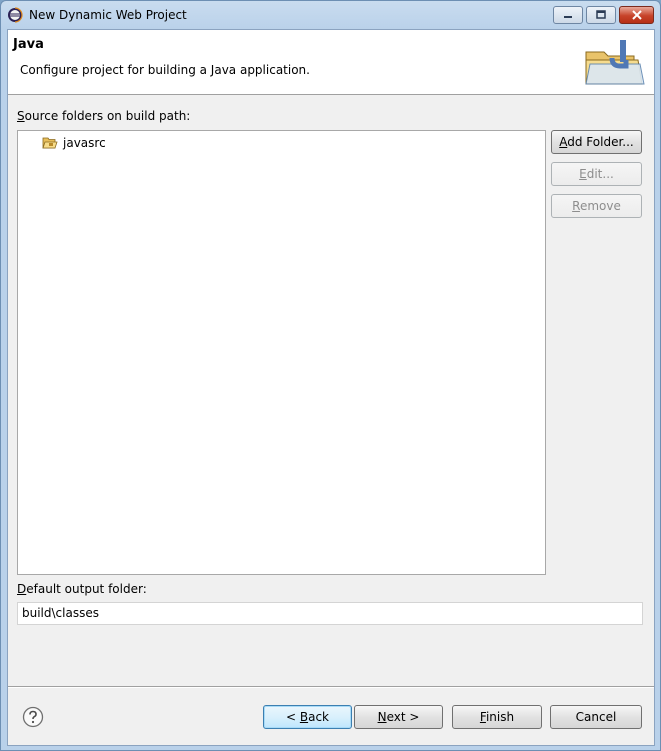  I want to click on source-folders-label: Source folders on build path:, so click(103, 116).